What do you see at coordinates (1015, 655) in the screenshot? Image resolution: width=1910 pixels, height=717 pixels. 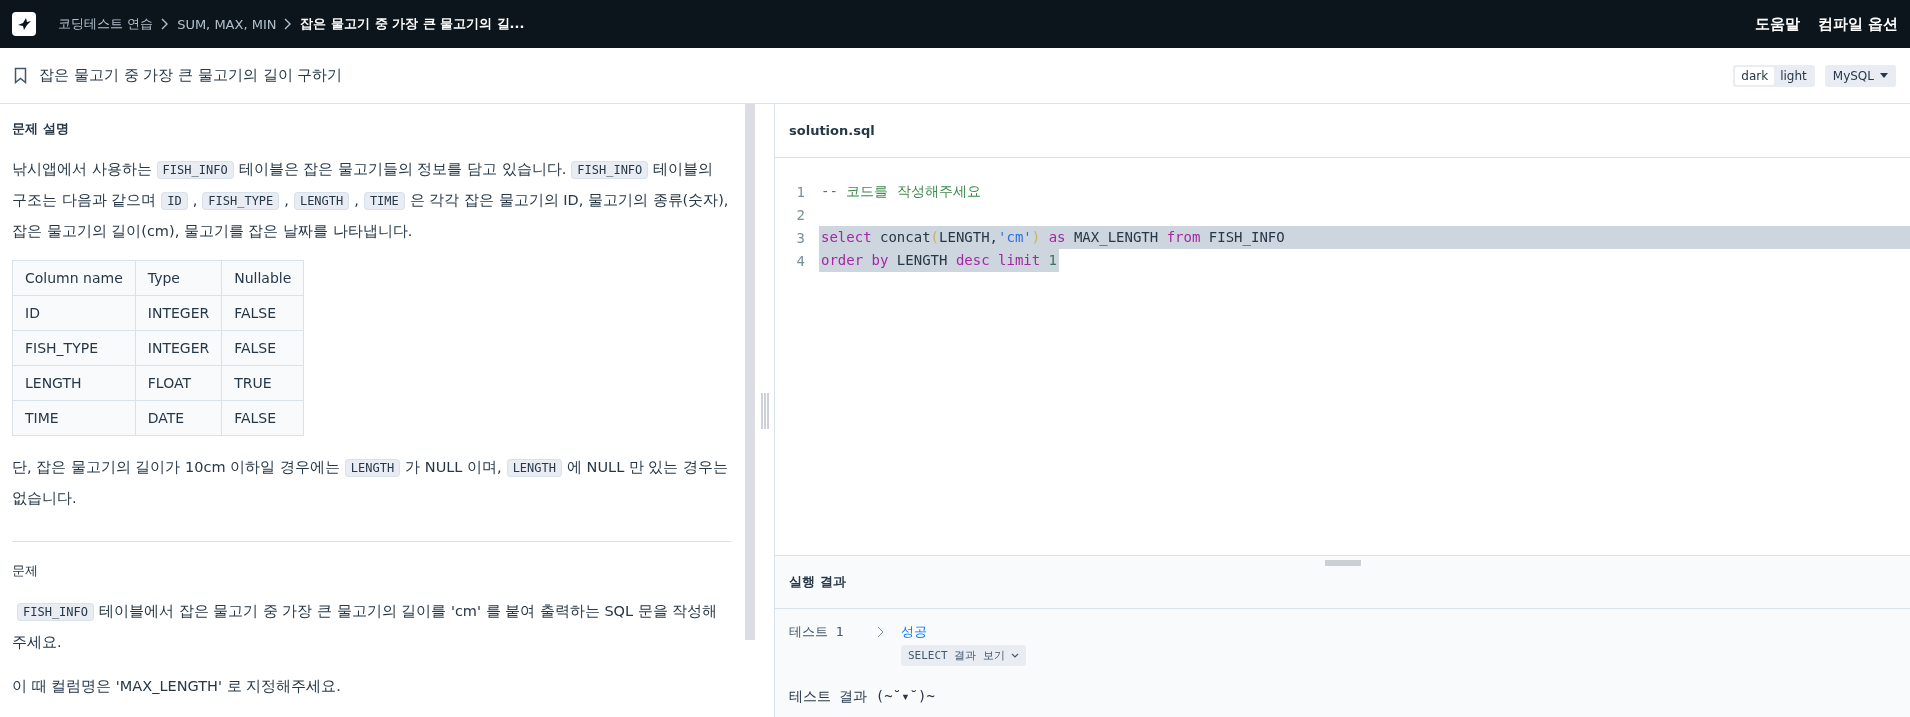 I see `chevron-down-icon` at bounding box center [1015, 655].